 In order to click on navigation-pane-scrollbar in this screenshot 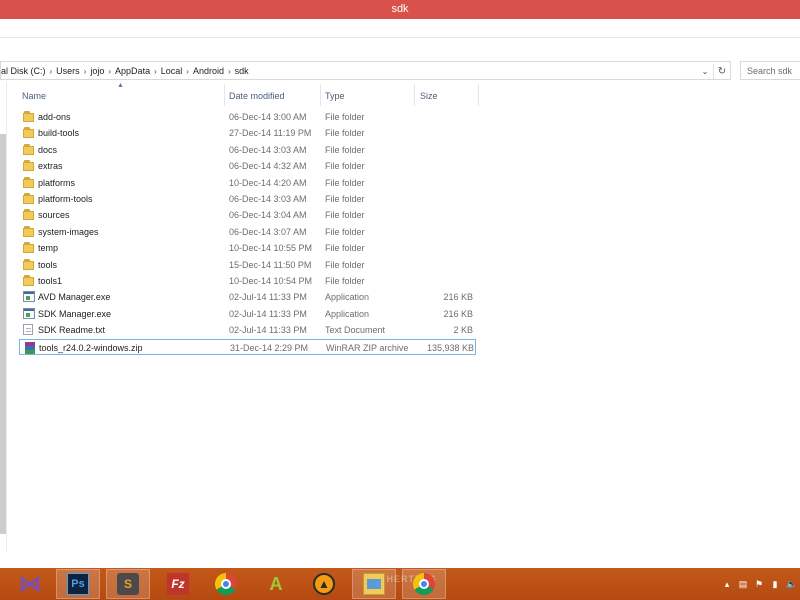, I will do `click(3, 317)`.